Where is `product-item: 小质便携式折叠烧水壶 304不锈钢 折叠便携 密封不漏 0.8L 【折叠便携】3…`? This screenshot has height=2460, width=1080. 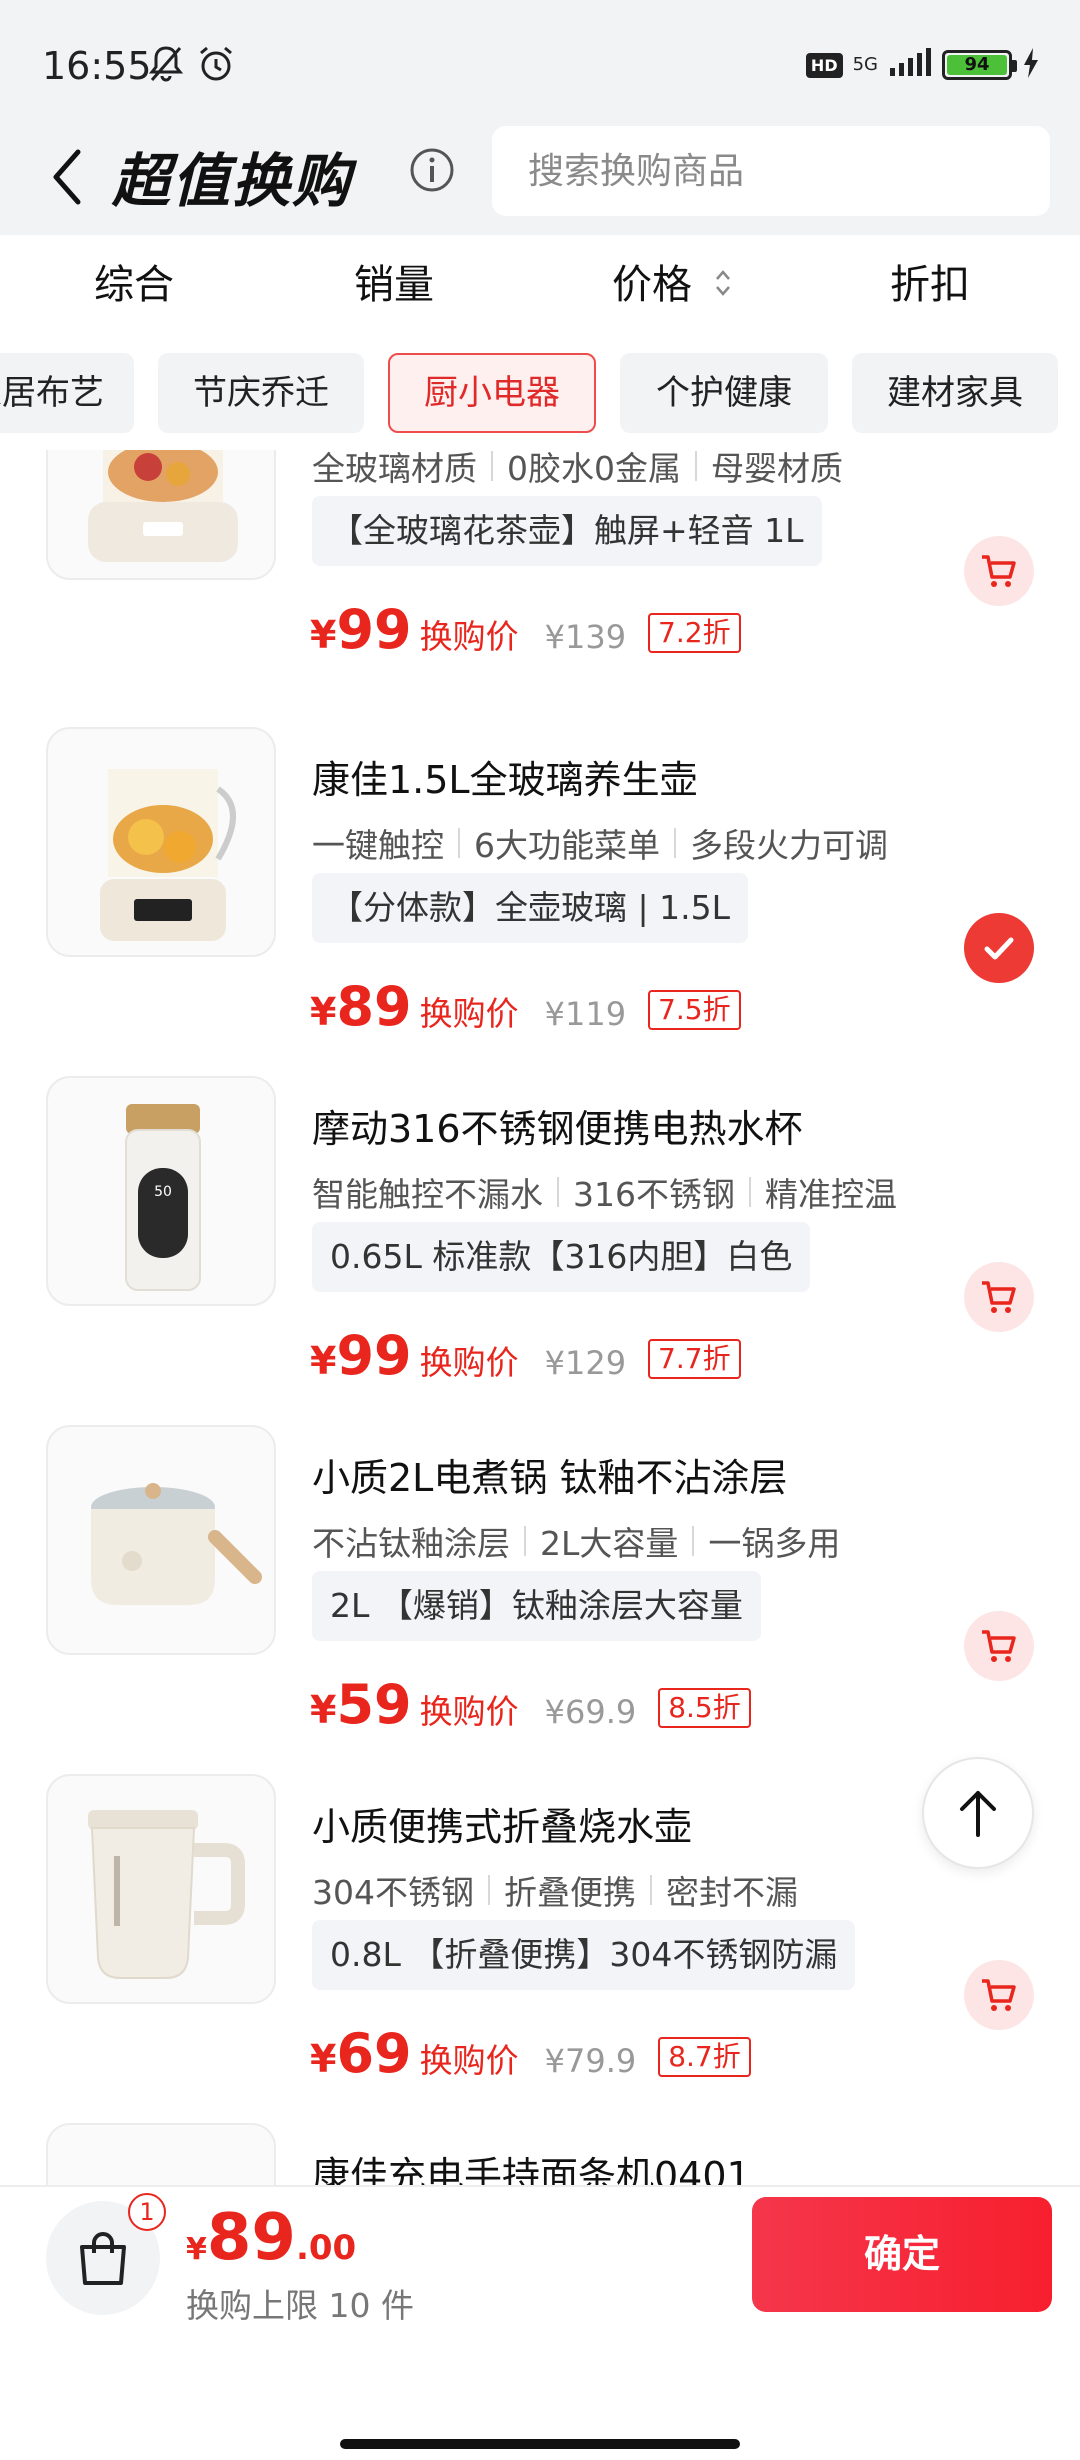
product-item: 小质便携式折叠烧水壶 304不锈钢 折叠便携 密封不漏 0.8L 【折叠便携】3… is located at coordinates (540, 1948).